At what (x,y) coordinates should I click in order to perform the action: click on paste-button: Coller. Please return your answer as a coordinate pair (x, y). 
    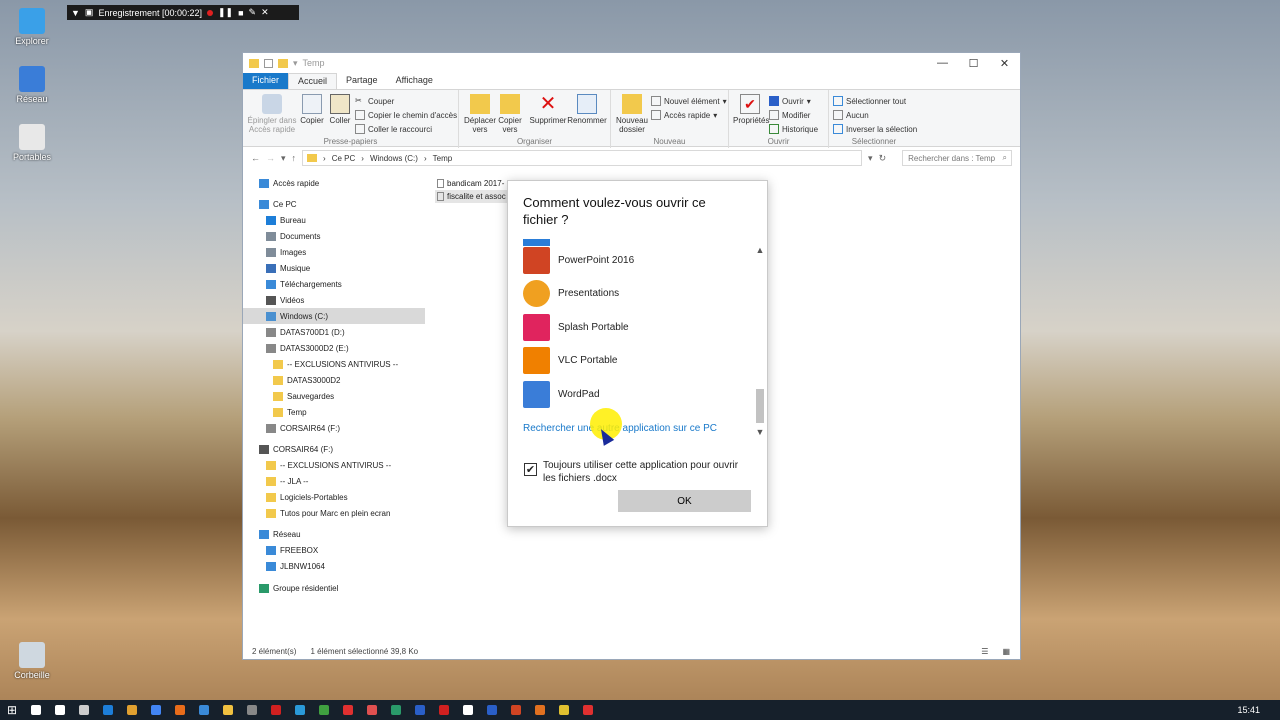
    Looking at the image, I should click on (340, 109).